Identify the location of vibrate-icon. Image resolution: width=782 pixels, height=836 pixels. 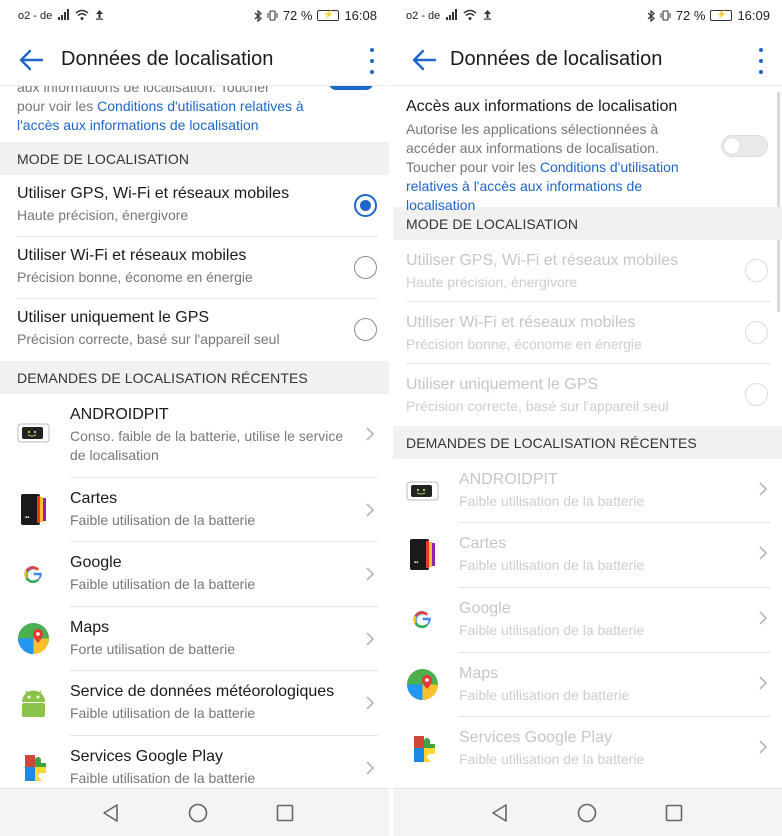
(665, 15).